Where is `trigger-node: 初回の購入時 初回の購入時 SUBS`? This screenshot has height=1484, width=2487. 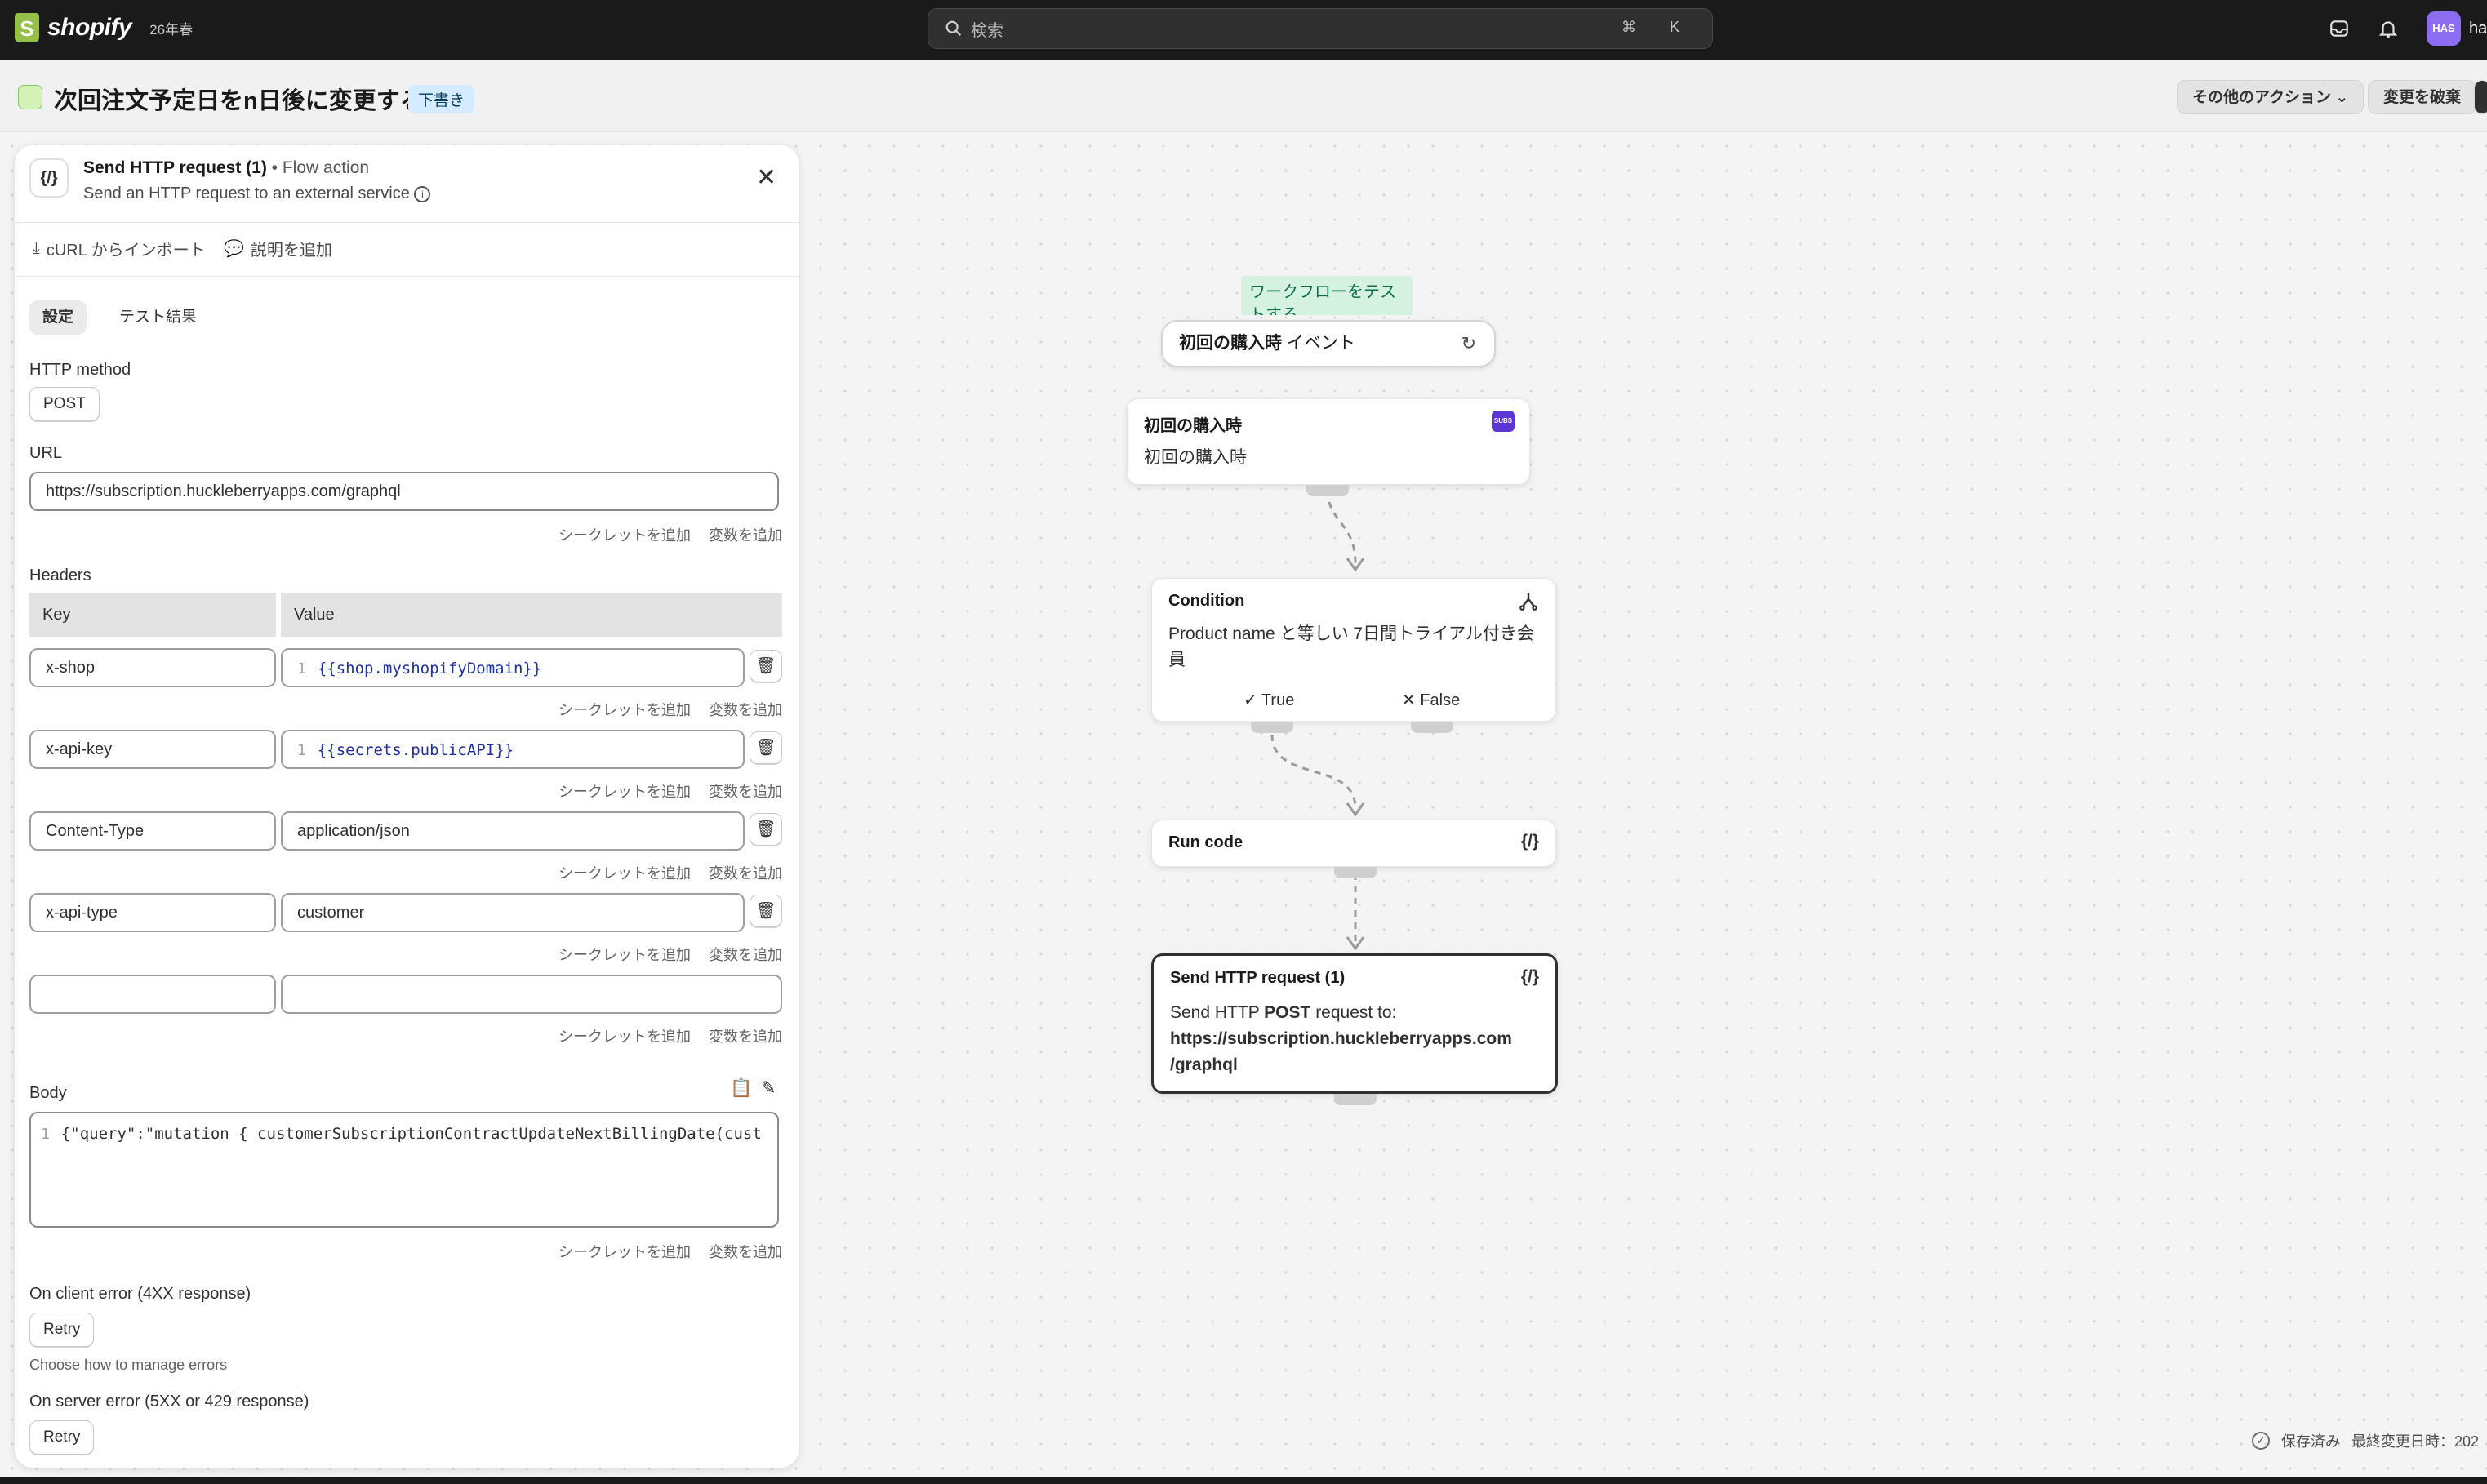 trigger-node: 初回の購入時 初回の購入時 SUBS is located at coordinates (1328, 442).